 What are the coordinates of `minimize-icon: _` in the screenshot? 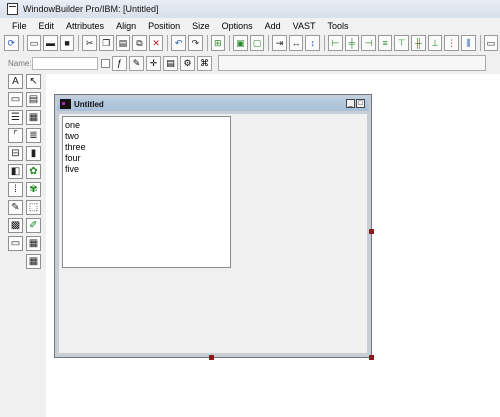 It's located at (350, 103).